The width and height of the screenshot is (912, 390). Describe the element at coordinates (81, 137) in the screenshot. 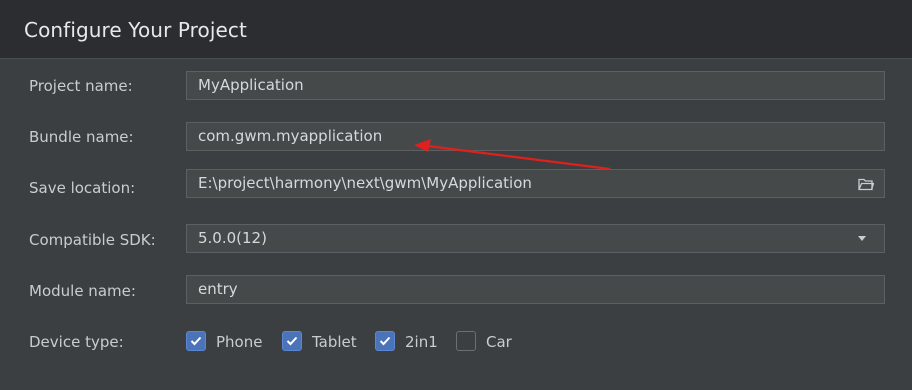

I see `bundle-name-label: Bundle name:` at that location.